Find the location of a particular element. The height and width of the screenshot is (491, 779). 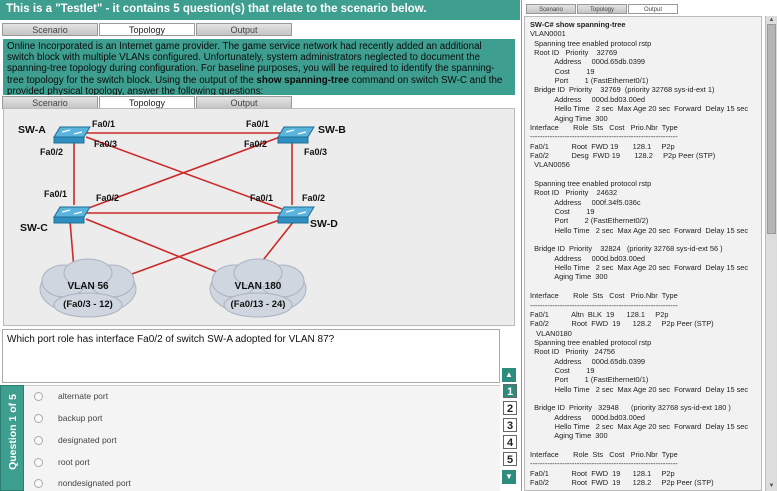

port-d-fa01: Fa0/1 is located at coordinates (261, 198).